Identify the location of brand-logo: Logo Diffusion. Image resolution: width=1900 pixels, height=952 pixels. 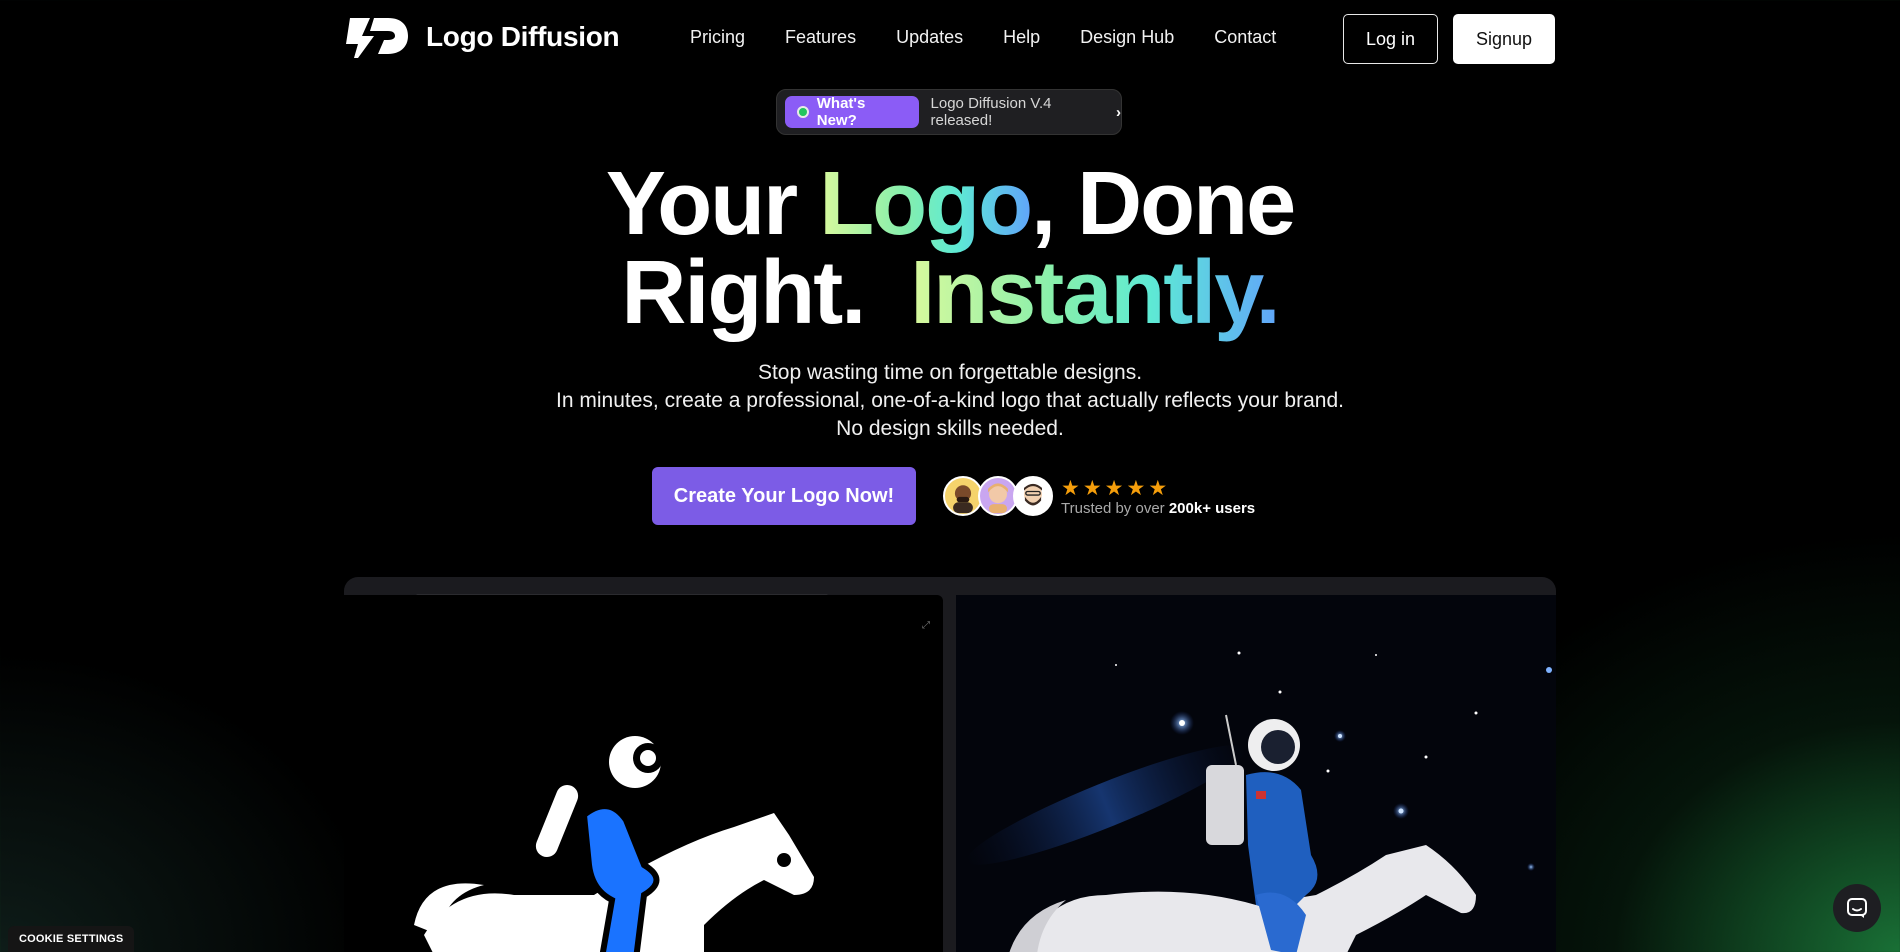
(482, 37).